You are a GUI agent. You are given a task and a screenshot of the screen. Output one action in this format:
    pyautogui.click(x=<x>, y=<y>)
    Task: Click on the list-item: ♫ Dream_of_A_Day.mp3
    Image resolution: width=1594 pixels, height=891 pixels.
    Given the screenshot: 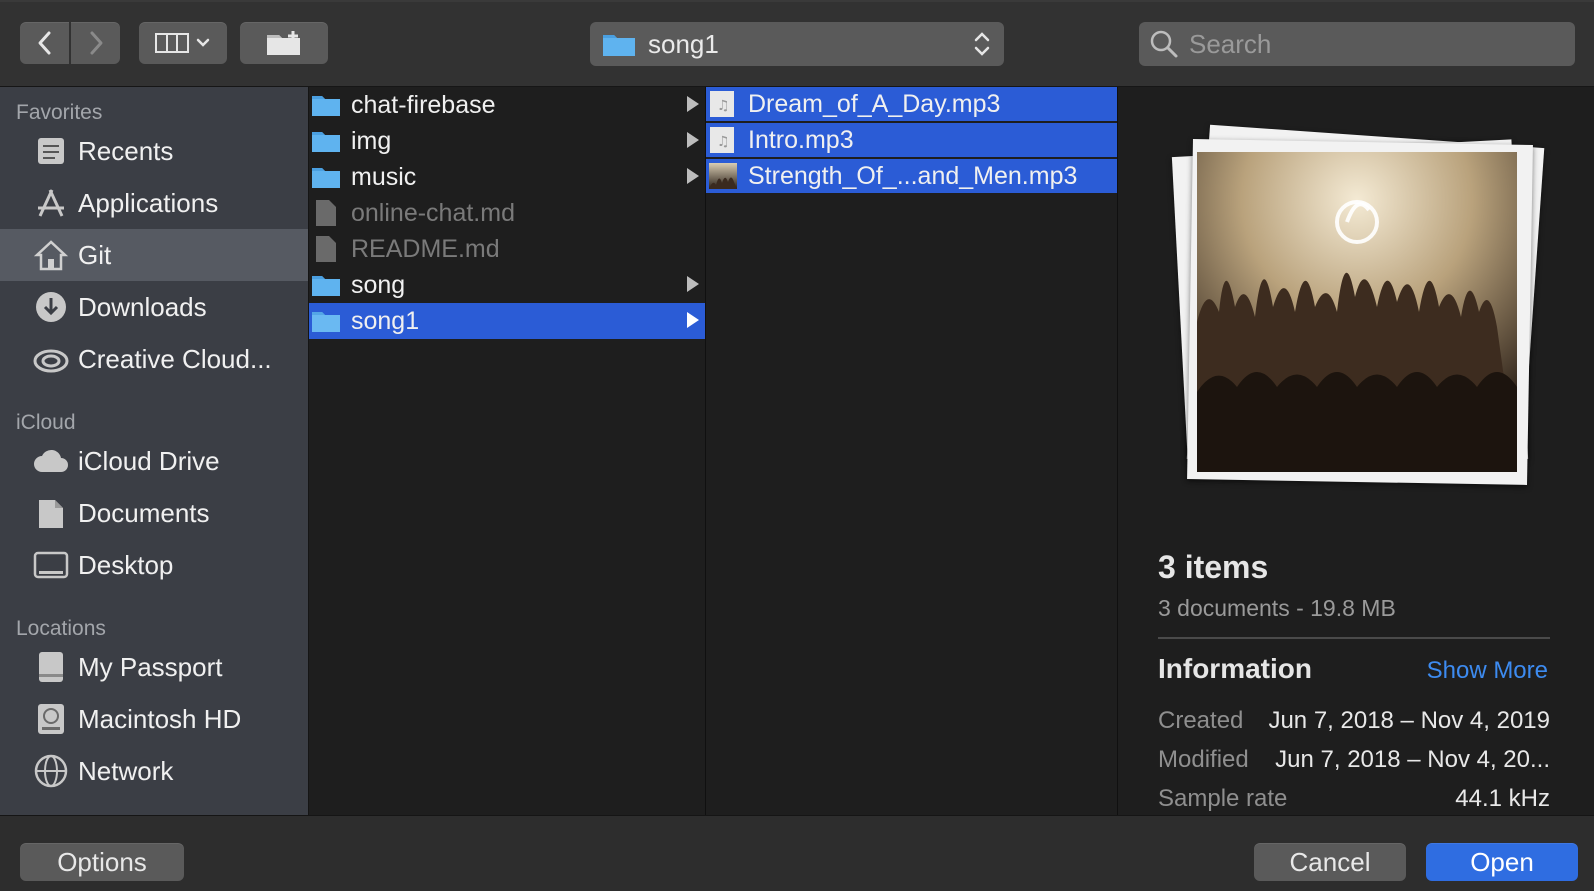 What is the action you would take?
    pyautogui.click(x=911, y=104)
    